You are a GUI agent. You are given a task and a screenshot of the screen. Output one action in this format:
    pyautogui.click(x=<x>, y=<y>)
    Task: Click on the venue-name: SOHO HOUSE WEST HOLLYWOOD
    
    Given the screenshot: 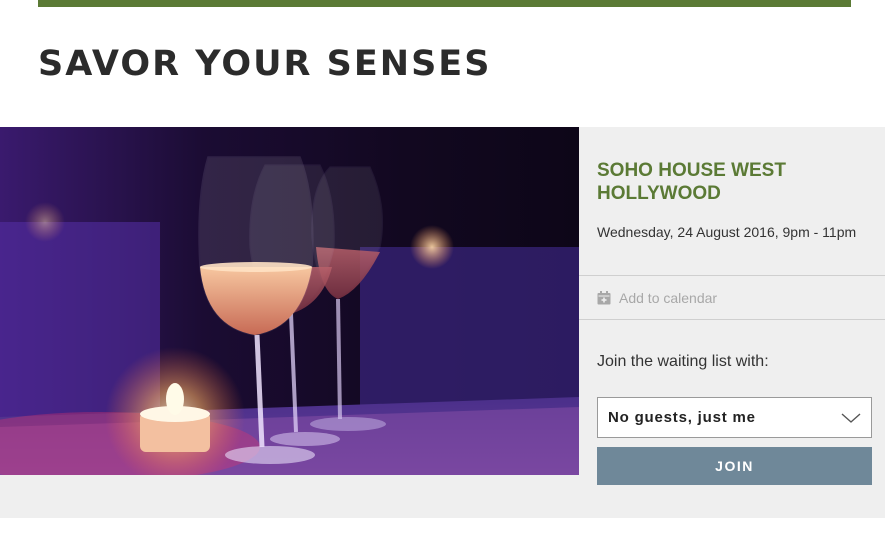 What is the action you would take?
    pyautogui.click(x=691, y=182)
    